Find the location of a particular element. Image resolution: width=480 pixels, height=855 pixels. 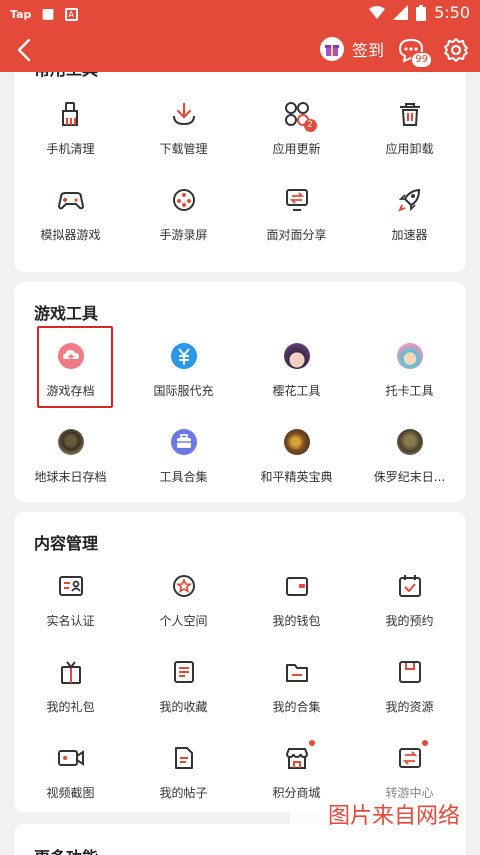

section-title: 游戏工具 is located at coordinates (66, 313).